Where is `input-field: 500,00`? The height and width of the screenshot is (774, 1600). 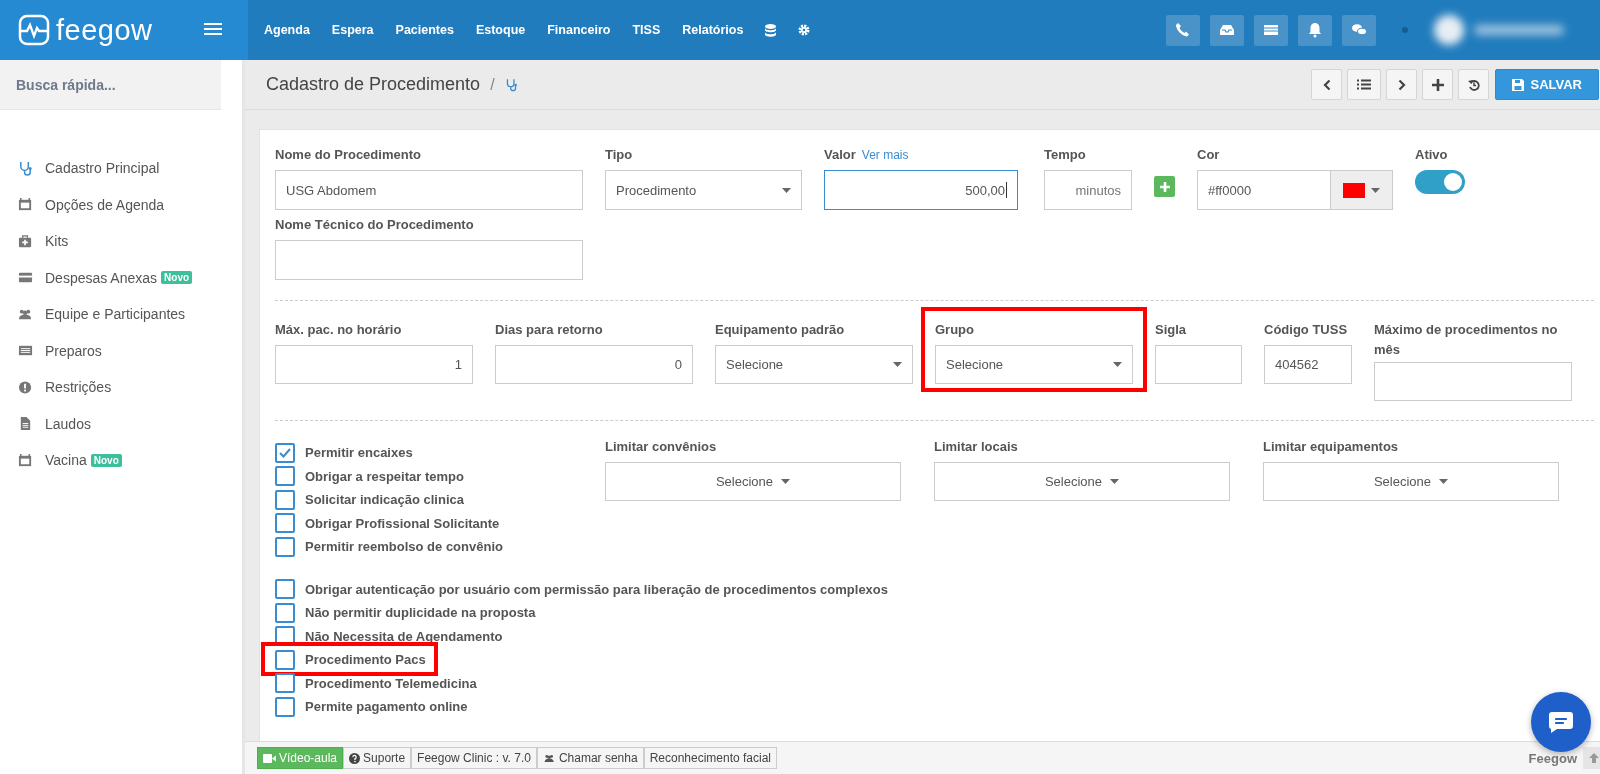 input-field: 500,00 is located at coordinates (921, 190).